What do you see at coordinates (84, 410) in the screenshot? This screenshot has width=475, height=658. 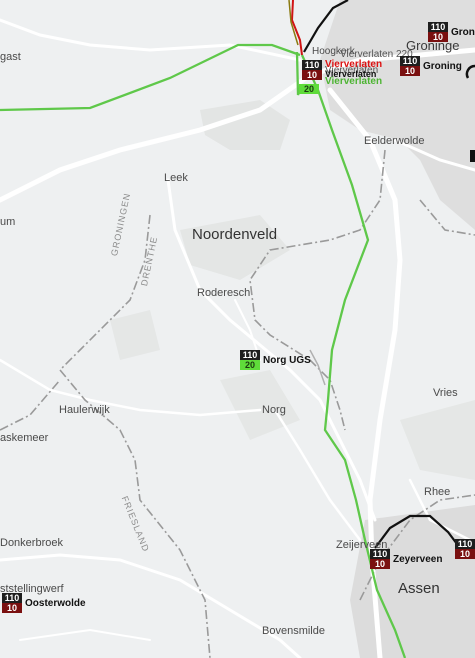 I see `place-haulerwijk: Haulerwijk` at bounding box center [84, 410].